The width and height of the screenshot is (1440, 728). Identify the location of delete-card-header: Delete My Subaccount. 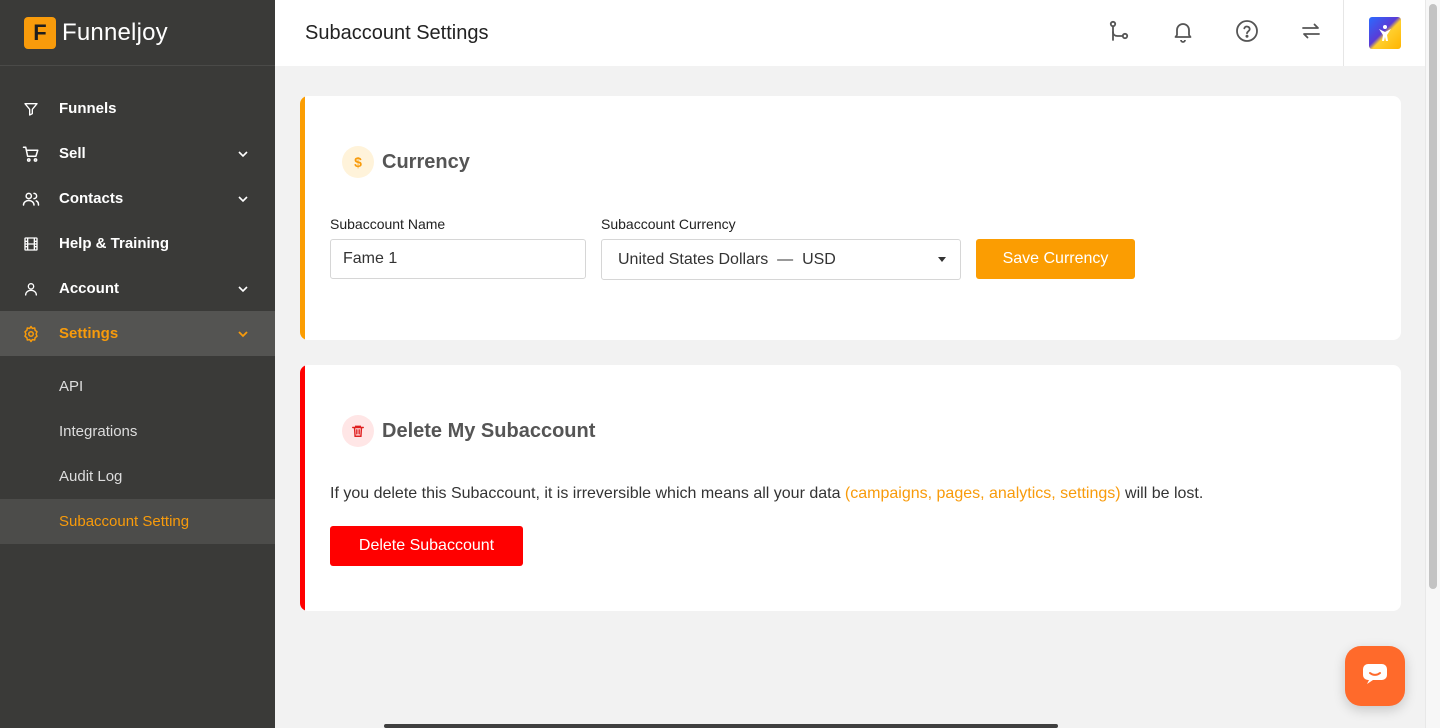
(468, 431).